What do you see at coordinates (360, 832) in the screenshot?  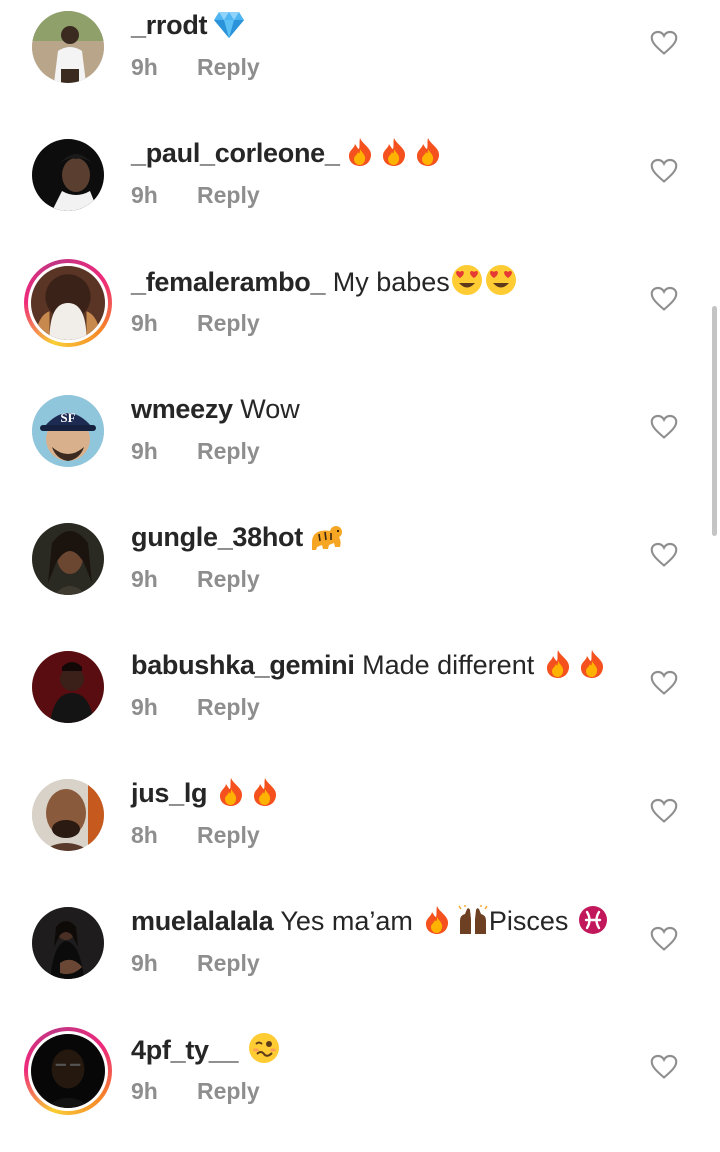 I see `comment-row: jus_lg 8h Reply` at bounding box center [360, 832].